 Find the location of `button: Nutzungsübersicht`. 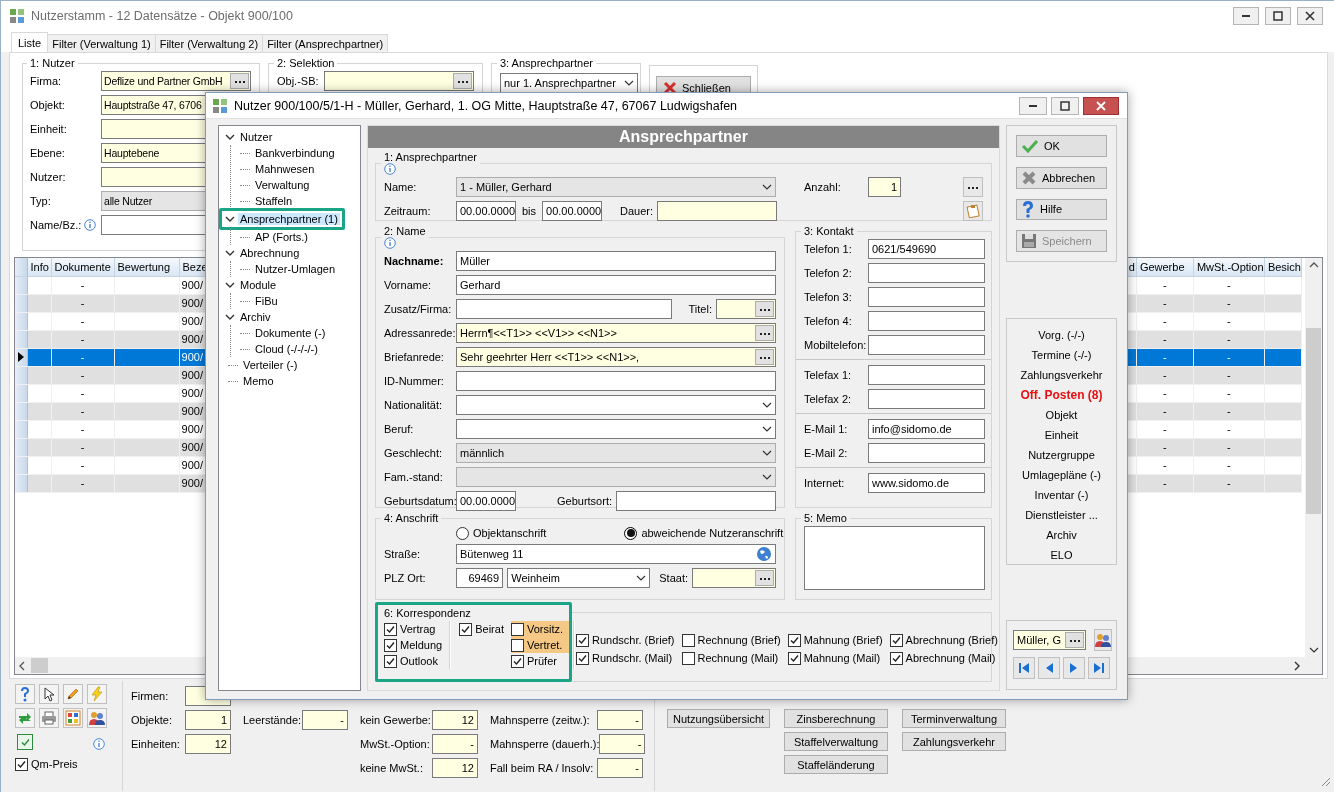

button: Nutzungsübersicht is located at coordinates (718, 718).